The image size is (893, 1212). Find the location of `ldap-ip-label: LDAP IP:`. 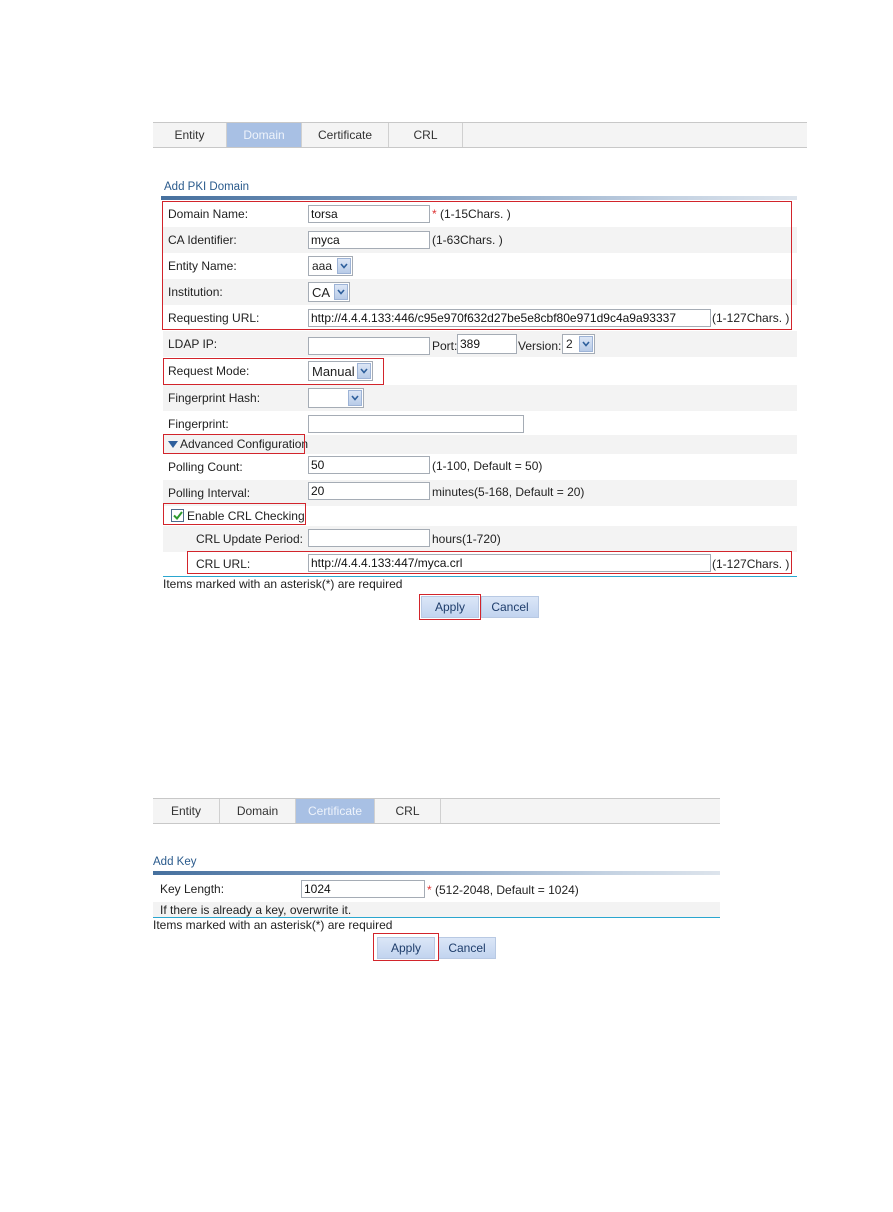

ldap-ip-label: LDAP IP: is located at coordinates (193, 344).